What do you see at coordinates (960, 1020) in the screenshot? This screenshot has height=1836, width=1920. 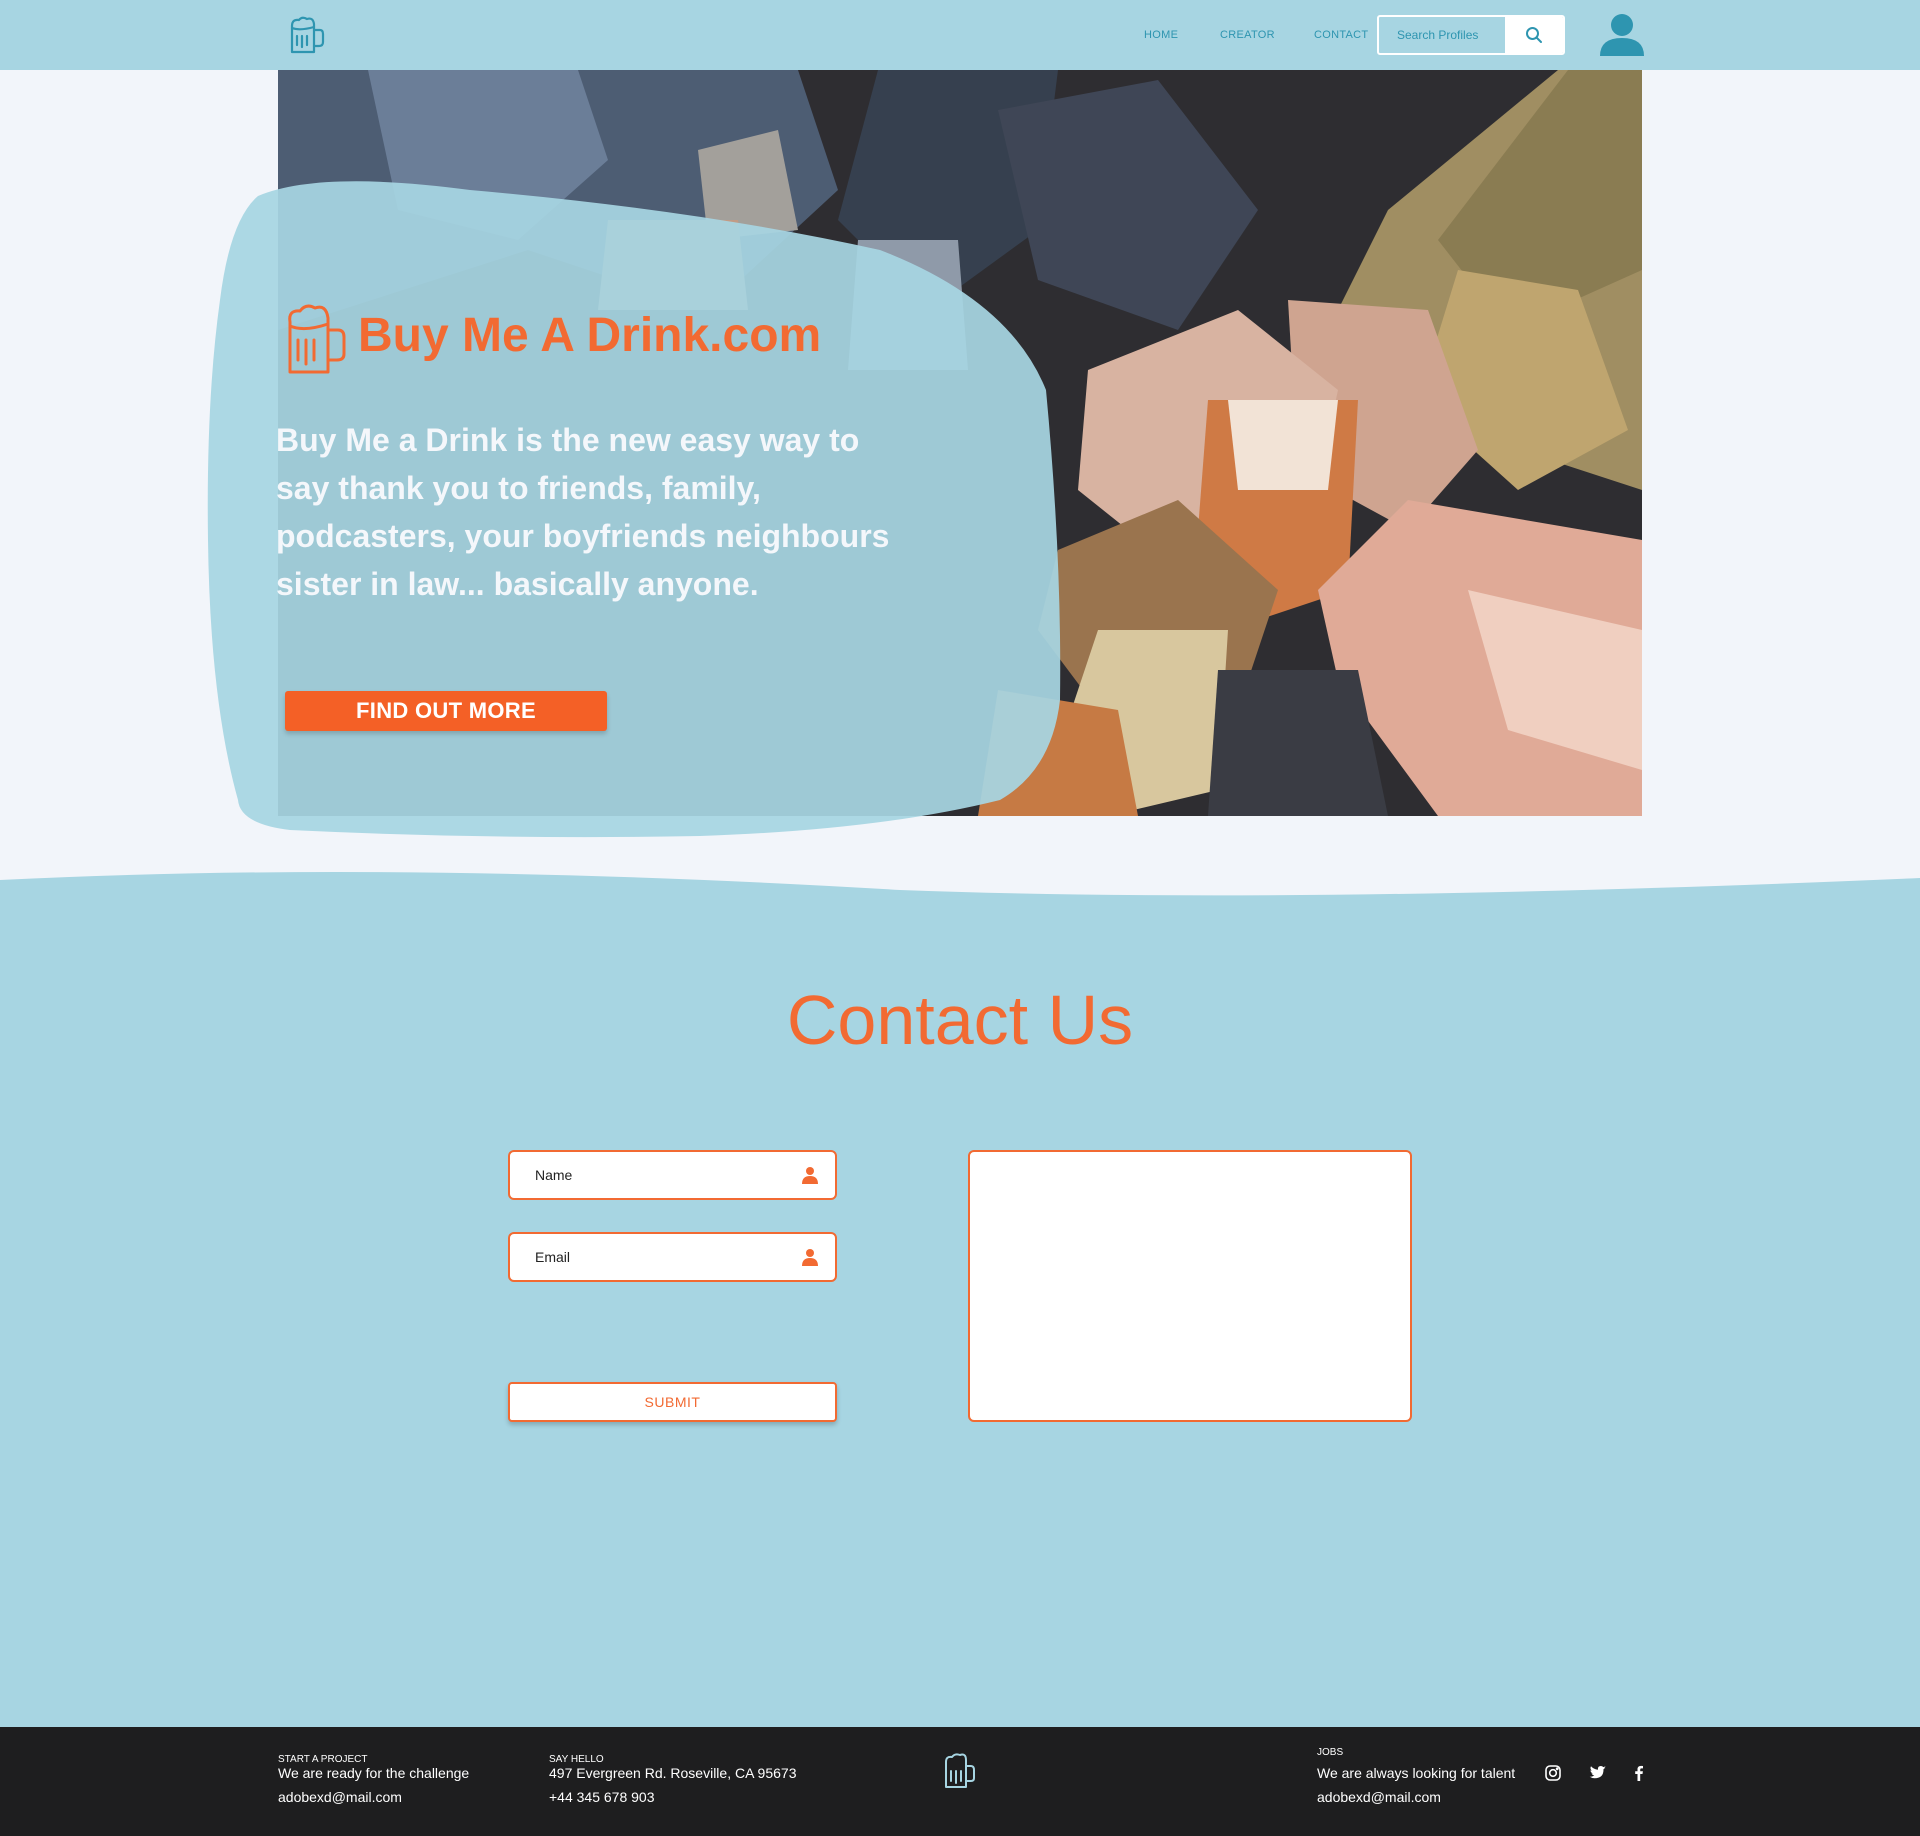 I see `contact-title: Contact Us` at bounding box center [960, 1020].